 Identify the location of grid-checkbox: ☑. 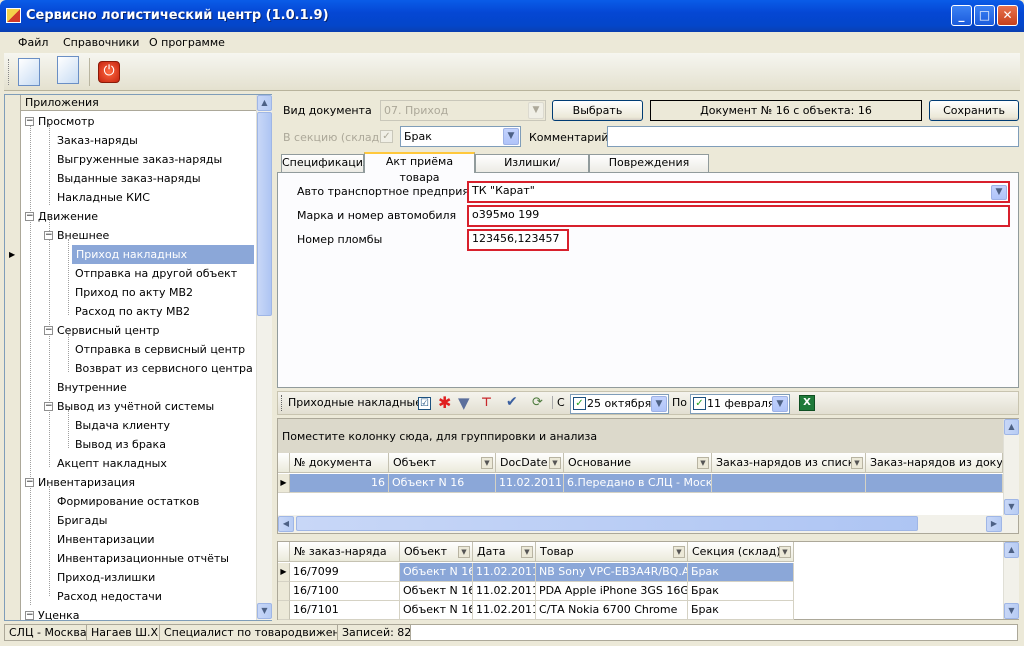
(424, 403).